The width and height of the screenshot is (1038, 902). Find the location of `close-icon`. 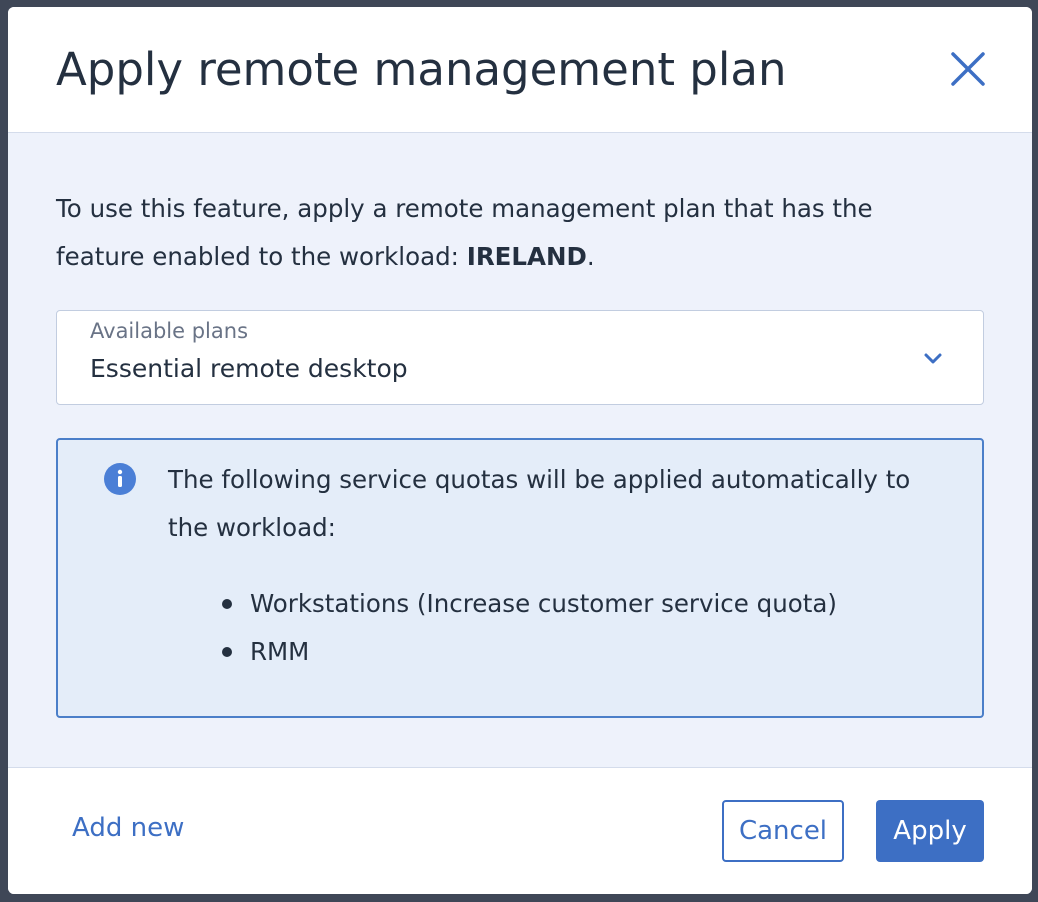

close-icon is located at coordinates (968, 69).